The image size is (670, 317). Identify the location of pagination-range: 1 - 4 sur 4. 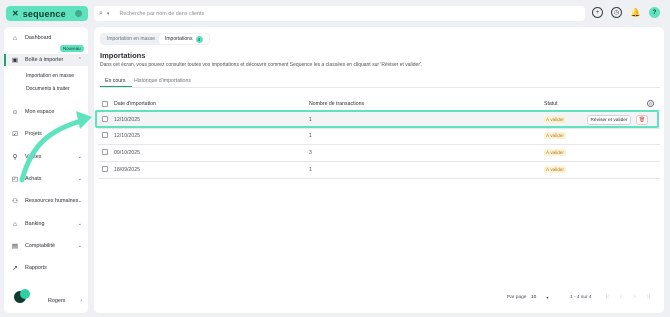
(581, 297).